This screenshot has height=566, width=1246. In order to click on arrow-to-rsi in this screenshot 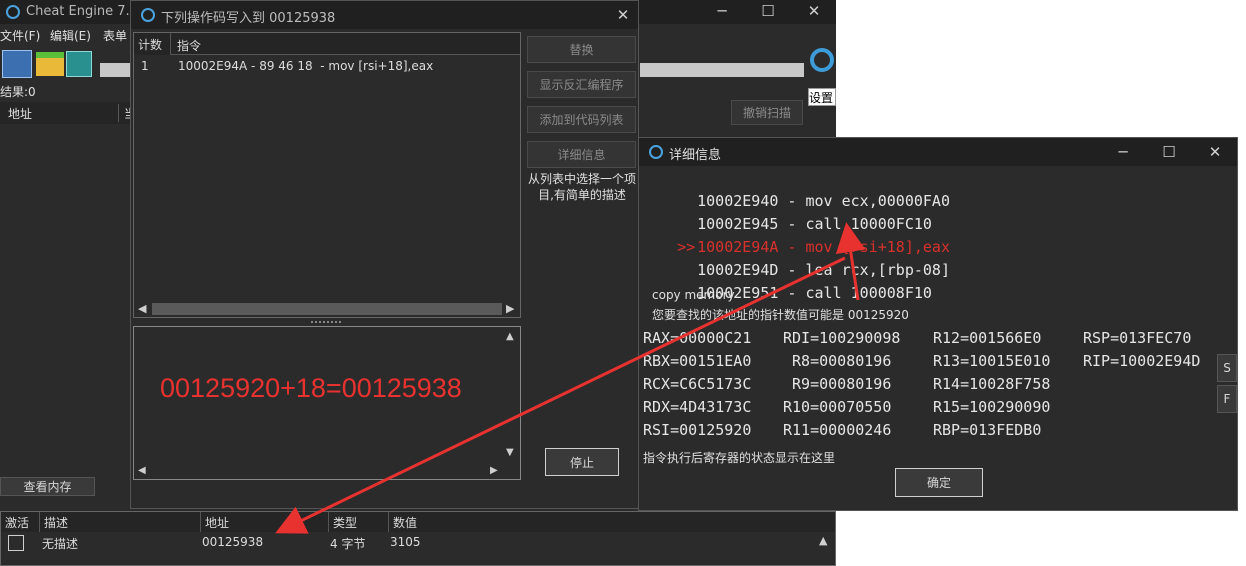, I will do `click(850, 261)`.